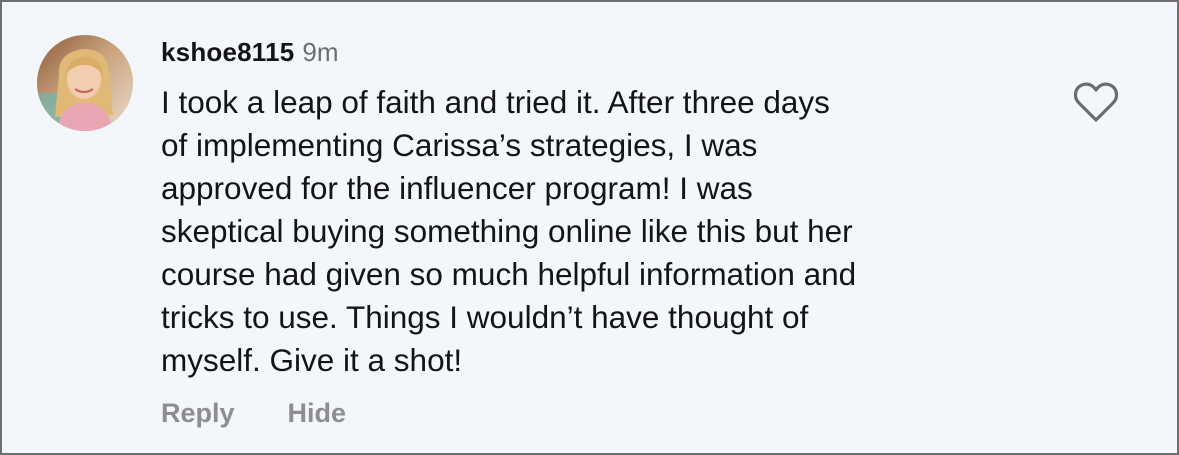 The image size is (1179, 455). I want to click on avatar, so click(85, 83).